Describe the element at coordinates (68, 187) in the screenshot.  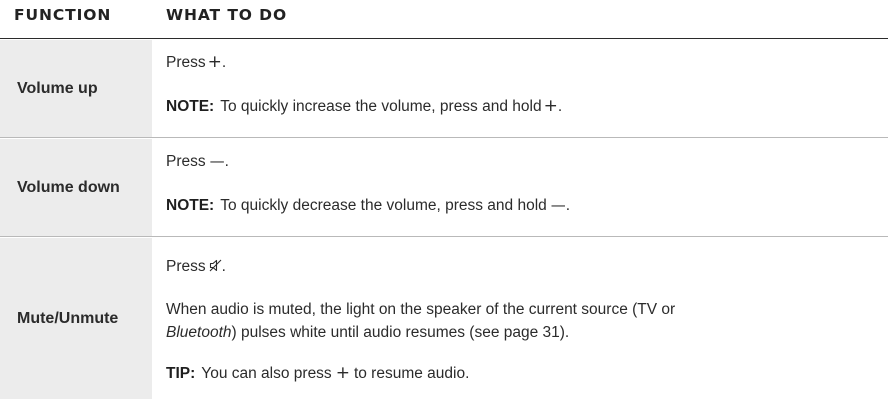
I see `function-label-volume-down: Volume down` at that location.